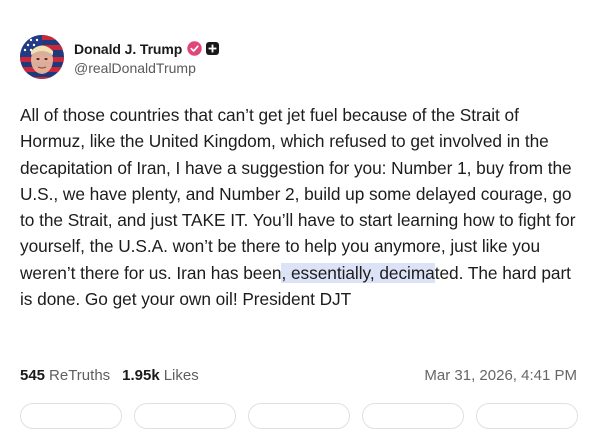  What do you see at coordinates (413, 416) in the screenshot?
I see `share-button` at bounding box center [413, 416].